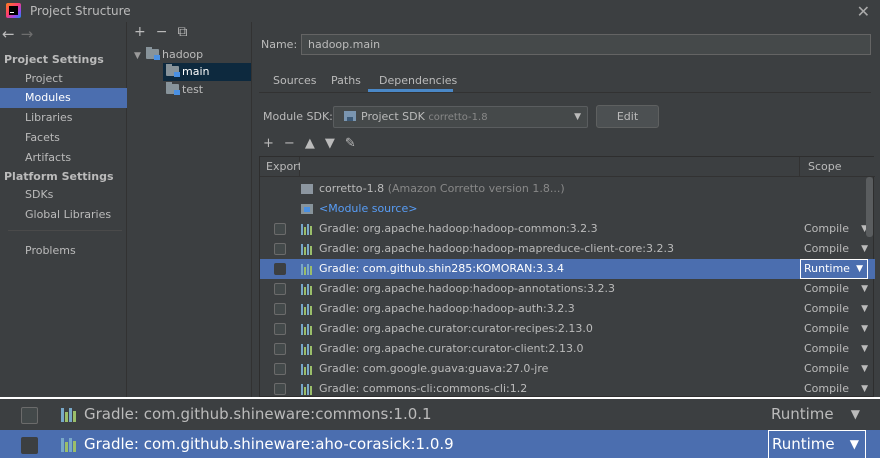 Image resolution: width=880 pixels, height=458 pixels. Describe the element at coordinates (627, 116) in the screenshot. I see `edit-sdk-button: Edit` at that location.